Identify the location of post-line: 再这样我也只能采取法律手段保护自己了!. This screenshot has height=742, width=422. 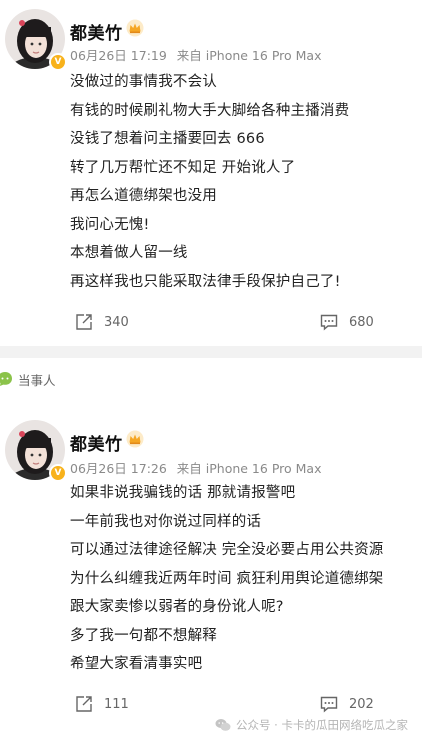
(205, 281).